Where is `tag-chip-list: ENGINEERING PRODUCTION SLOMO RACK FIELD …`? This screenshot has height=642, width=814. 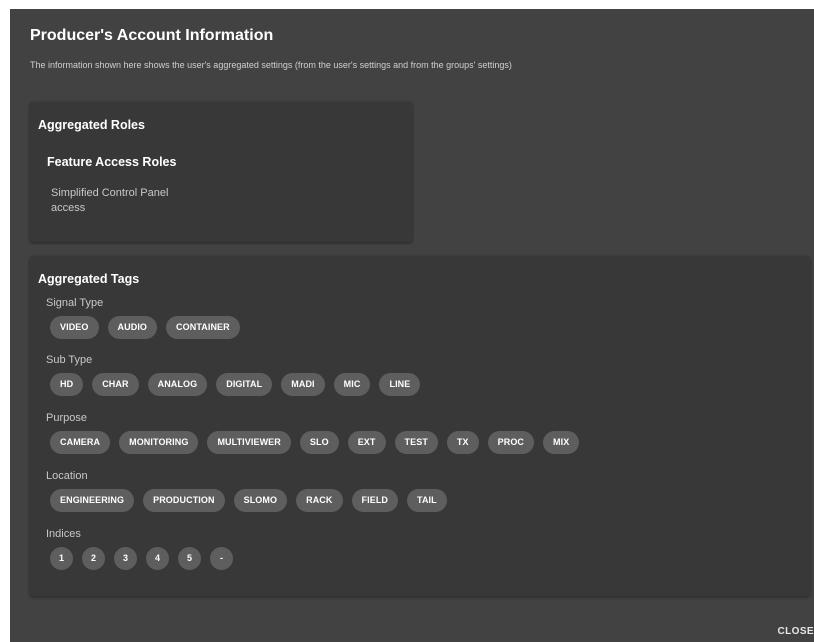 tag-chip-list: ENGINEERING PRODUCTION SLOMO RACK FIELD … is located at coordinates (248, 500).